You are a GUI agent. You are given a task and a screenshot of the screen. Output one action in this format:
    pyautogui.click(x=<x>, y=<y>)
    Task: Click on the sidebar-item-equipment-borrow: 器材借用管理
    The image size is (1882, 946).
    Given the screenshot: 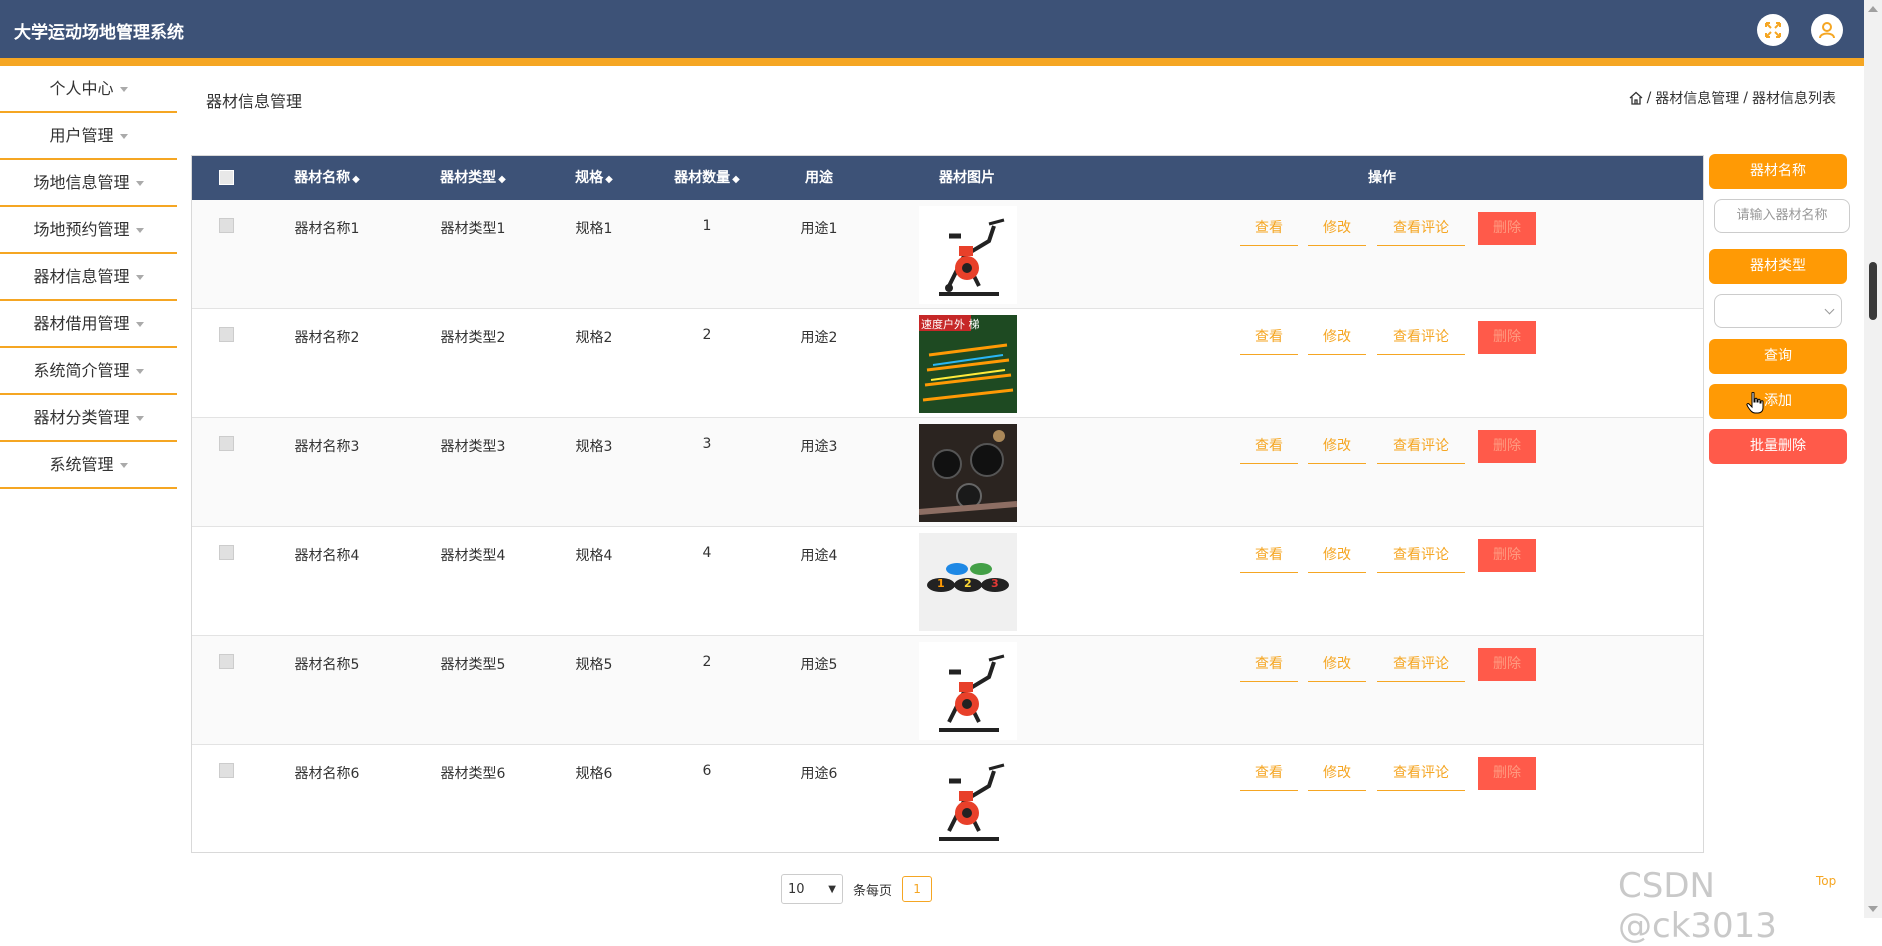 What is the action you would take?
    pyautogui.click(x=88, y=324)
    